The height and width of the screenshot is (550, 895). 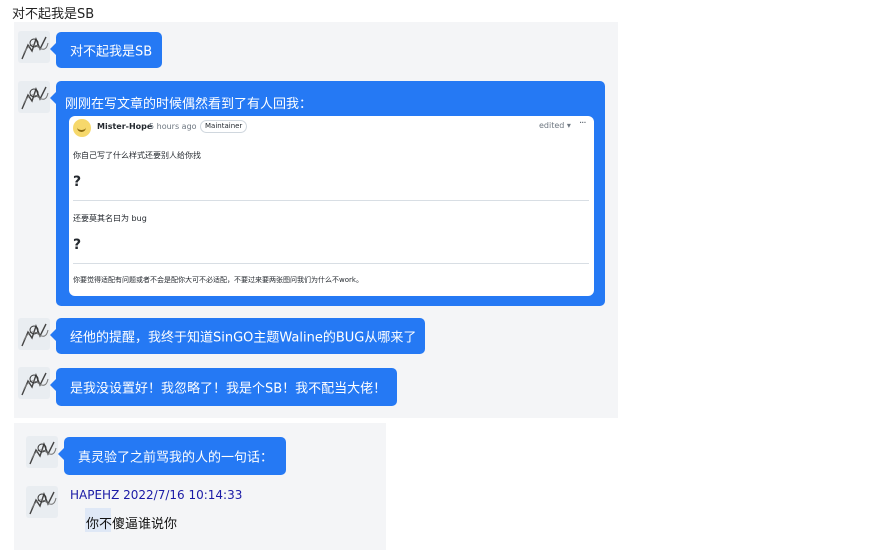 I want to click on message-text: 经他的提醒，我终于知道SinGO主题Waline的BUG从哪来了, so click(x=243, y=338).